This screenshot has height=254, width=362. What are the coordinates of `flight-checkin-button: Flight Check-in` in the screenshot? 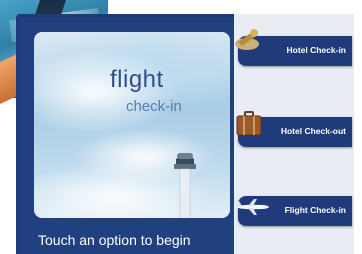 It's located at (294, 211).